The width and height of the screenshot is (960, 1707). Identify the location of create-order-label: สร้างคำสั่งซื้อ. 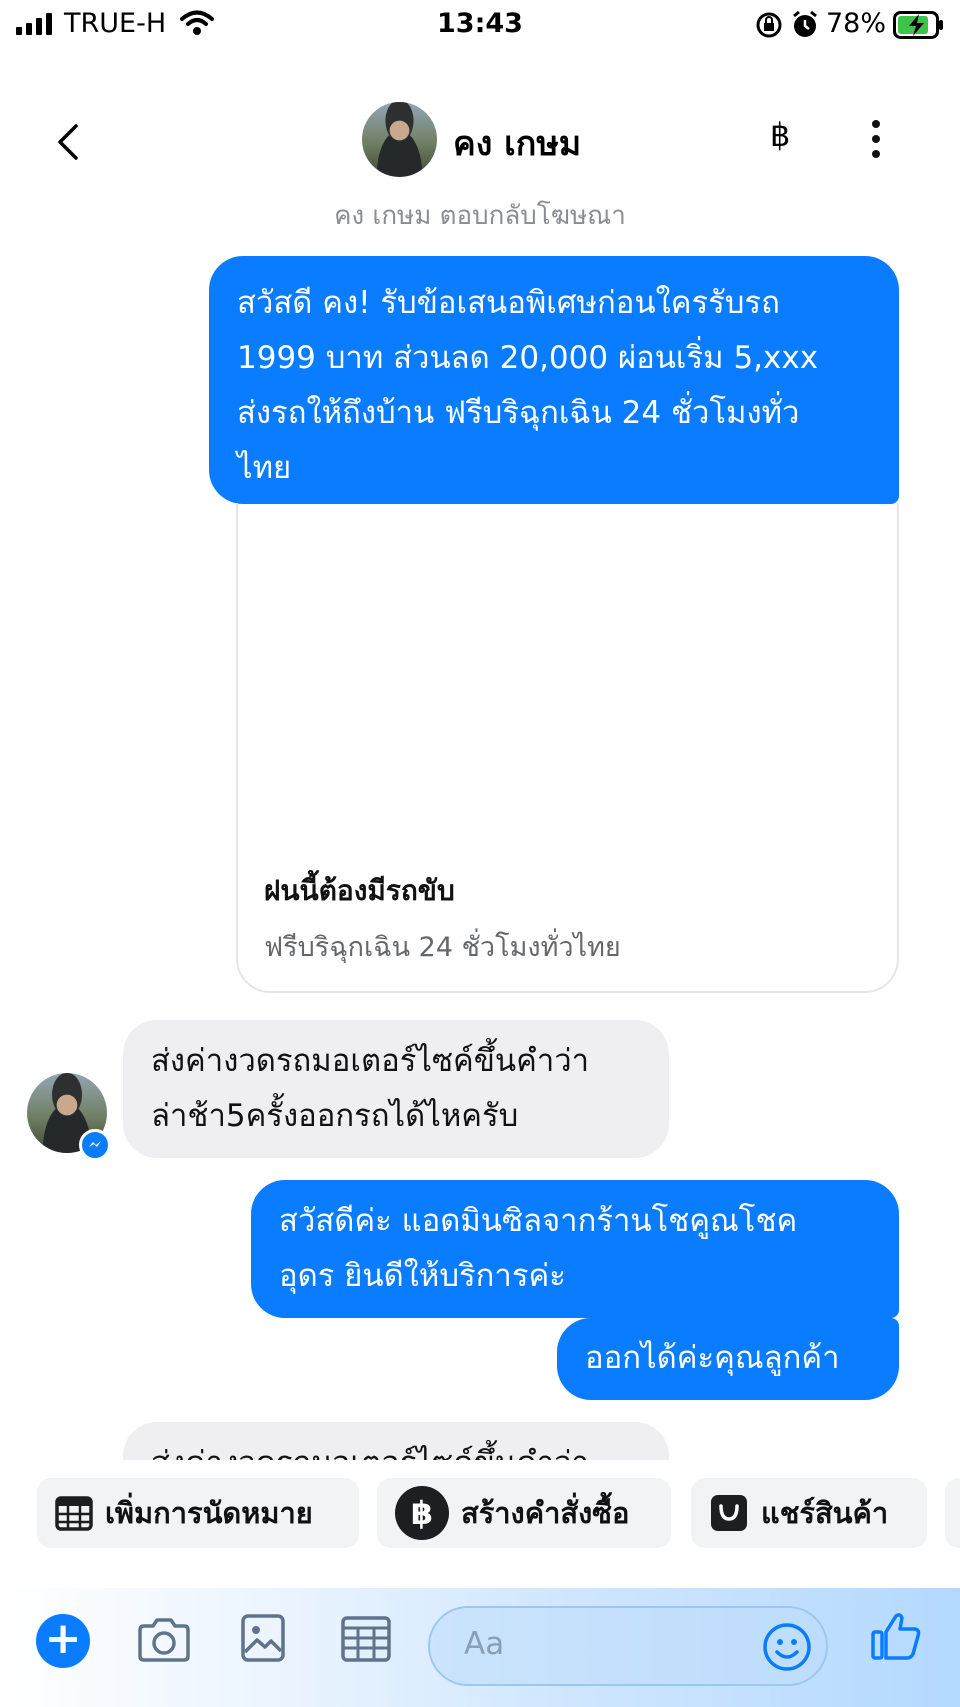
(545, 1513).